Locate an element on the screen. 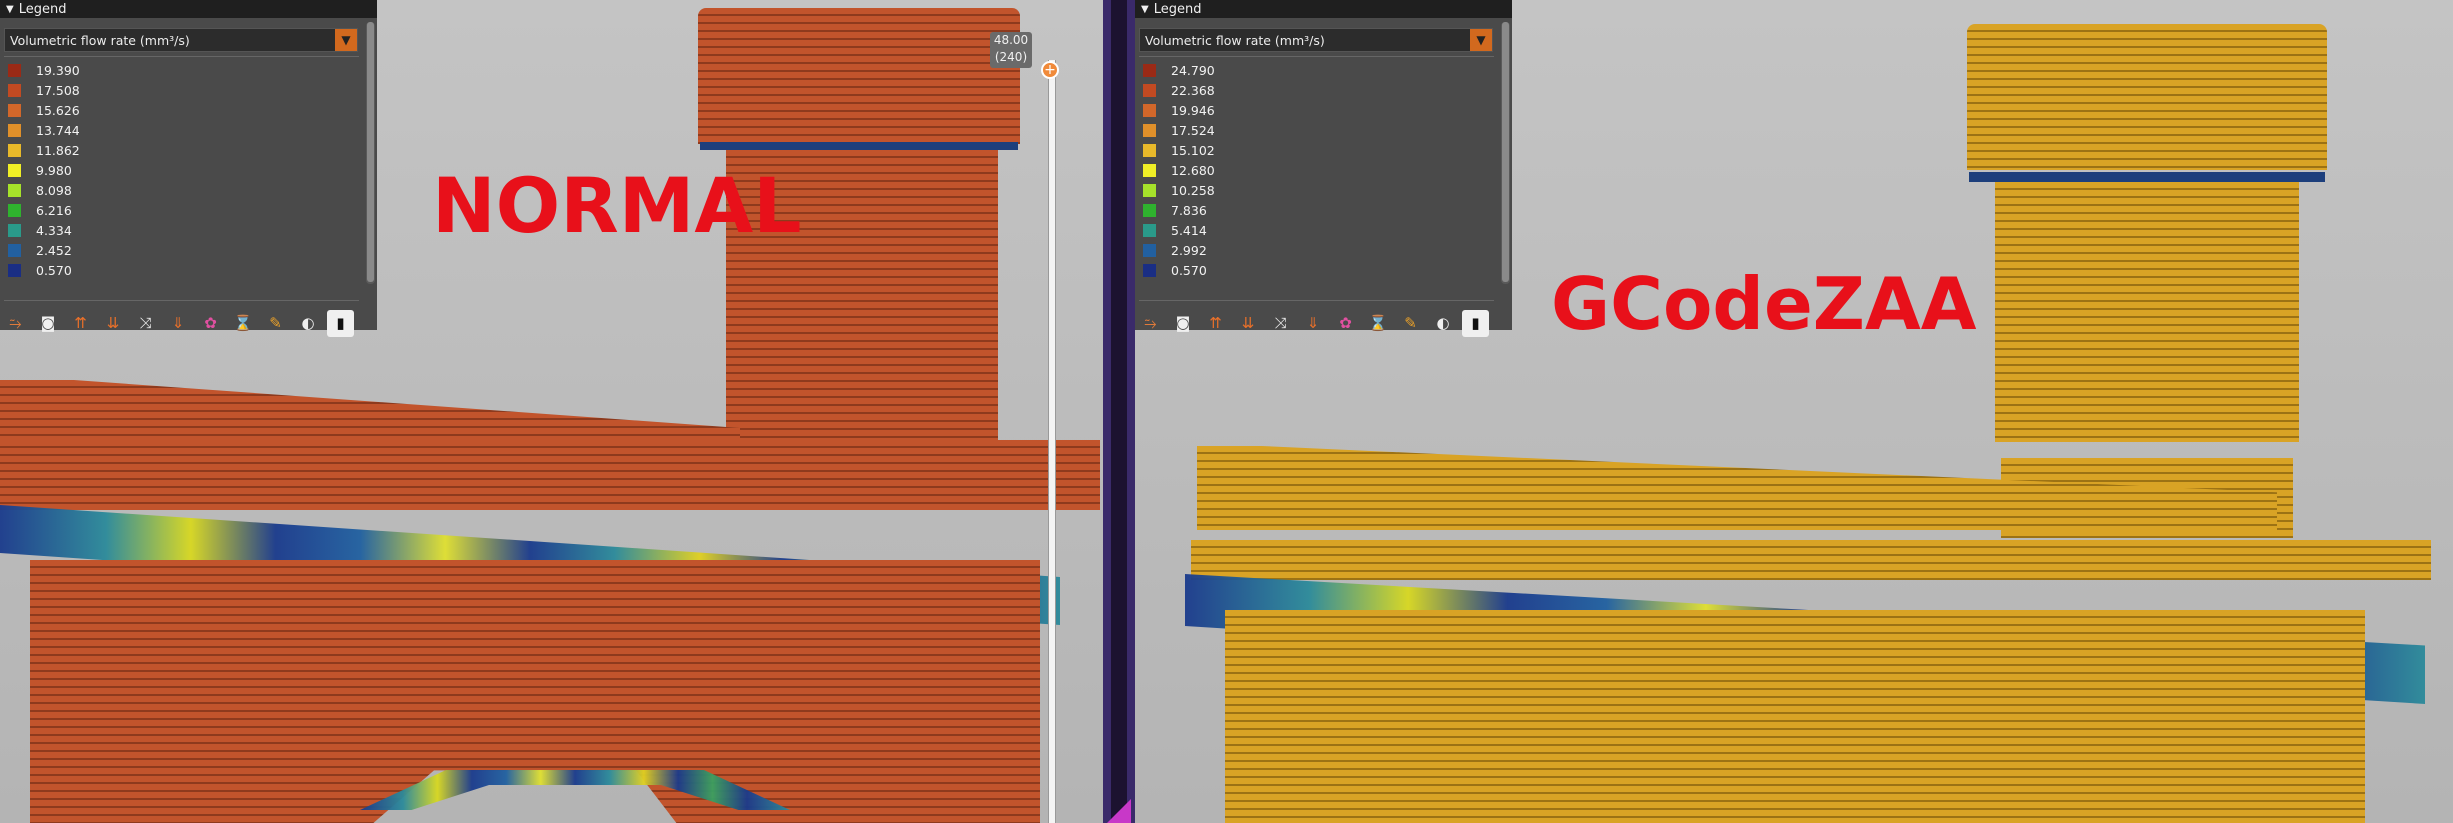 This screenshot has width=2453, height=823. gcodezaa-label: GCodeZAA is located at coordinates (1764, 304).